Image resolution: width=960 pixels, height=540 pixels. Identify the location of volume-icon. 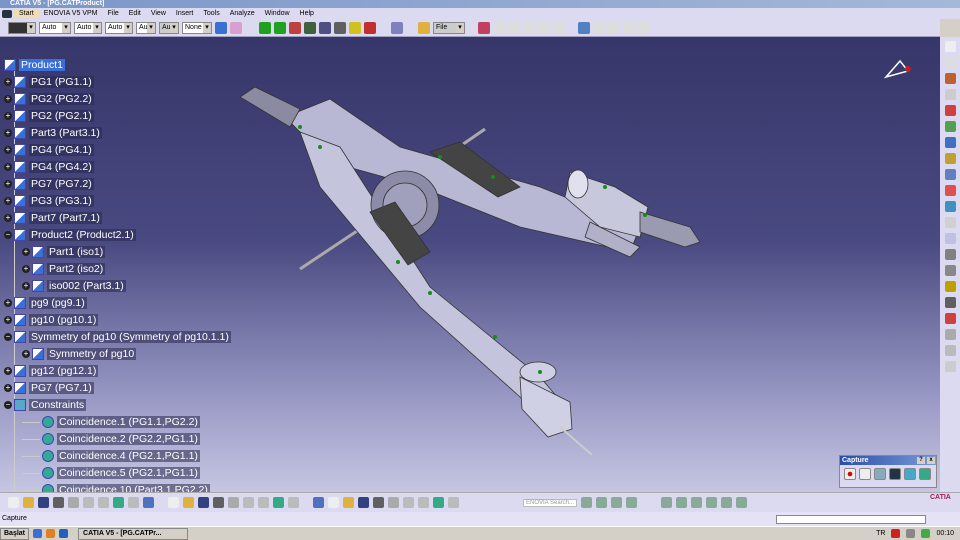
(926, 533).